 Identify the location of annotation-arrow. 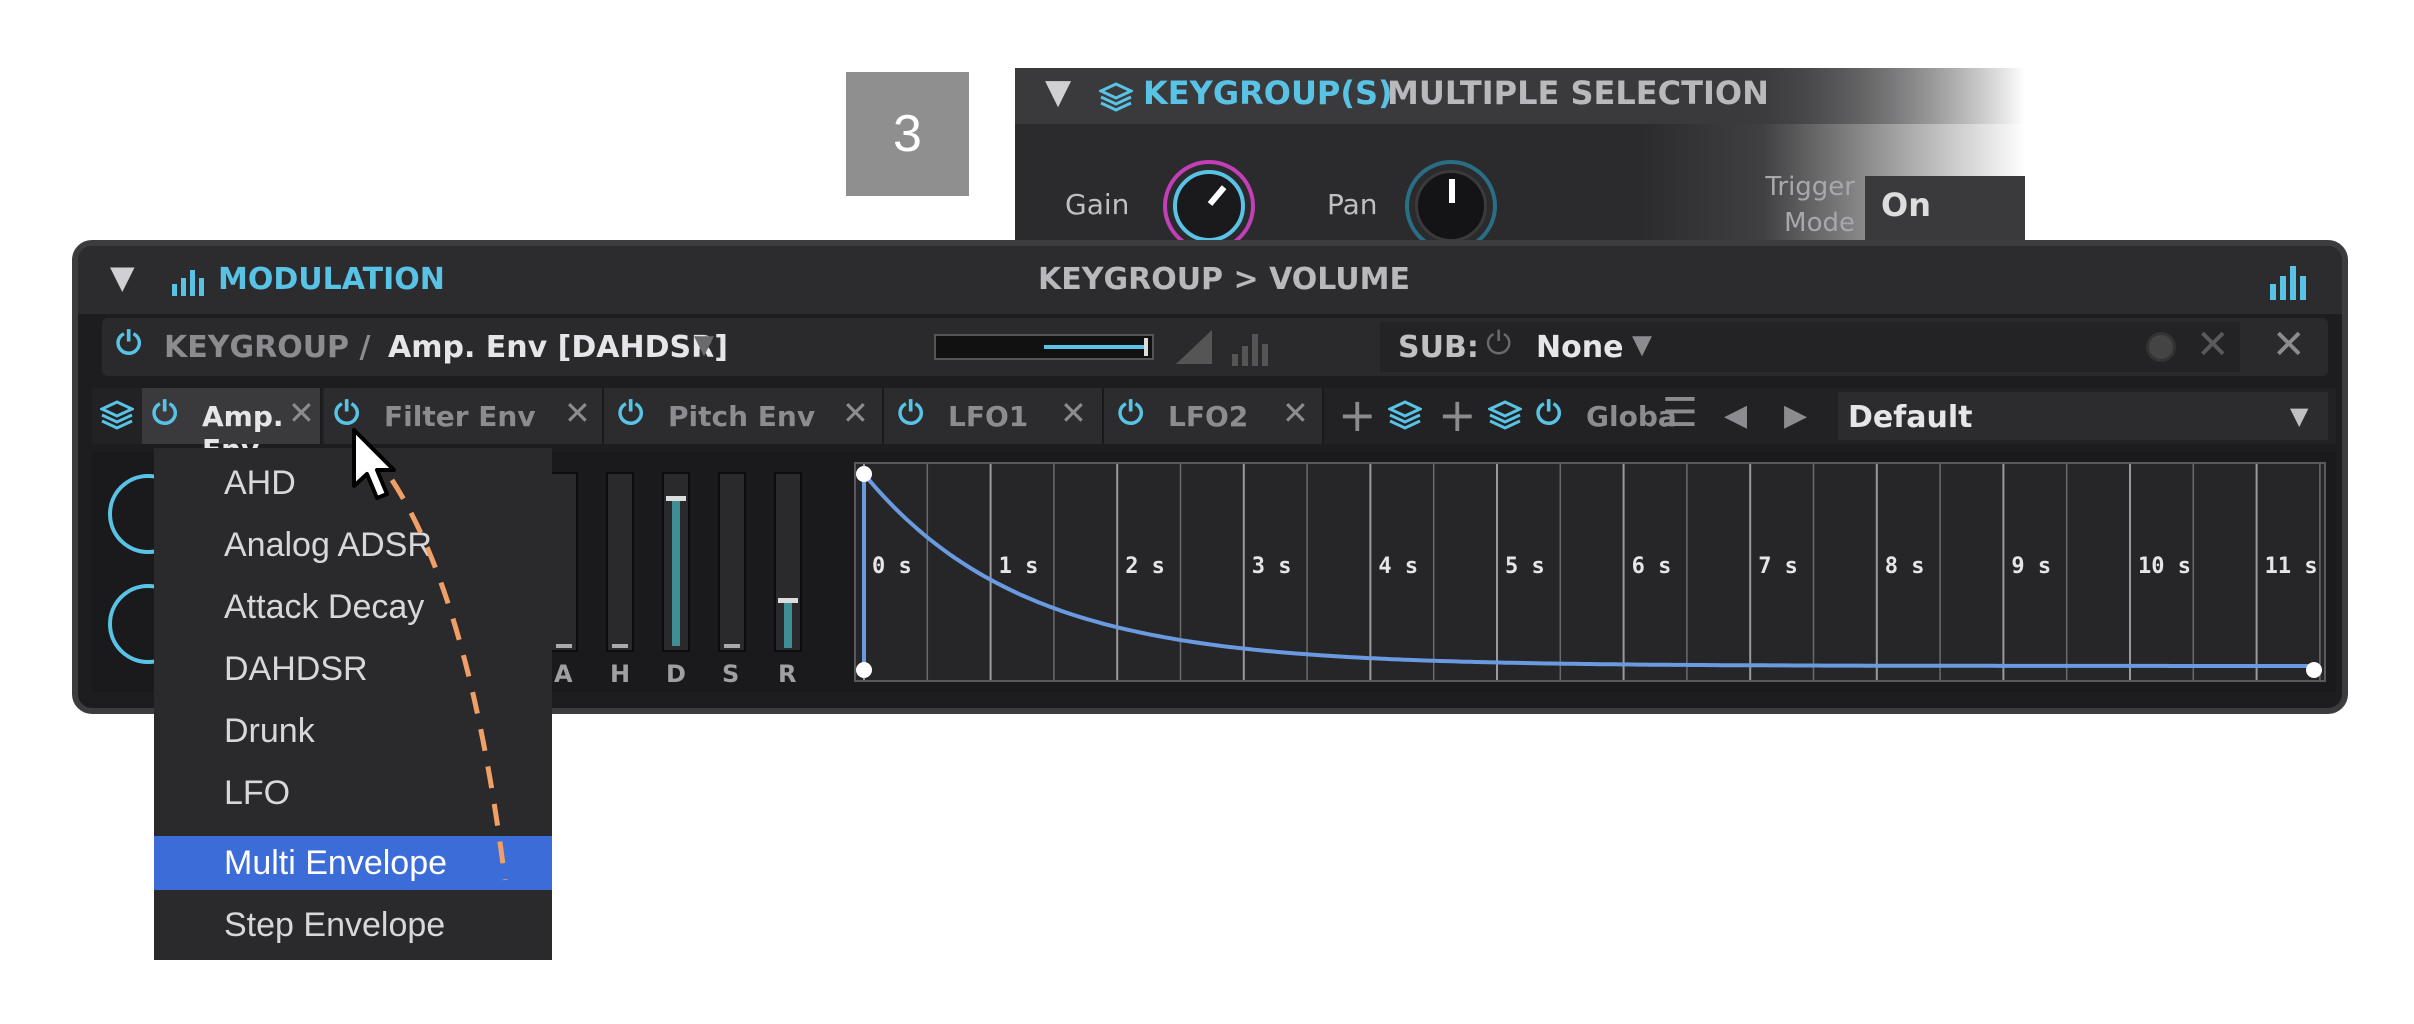
(448, 679).